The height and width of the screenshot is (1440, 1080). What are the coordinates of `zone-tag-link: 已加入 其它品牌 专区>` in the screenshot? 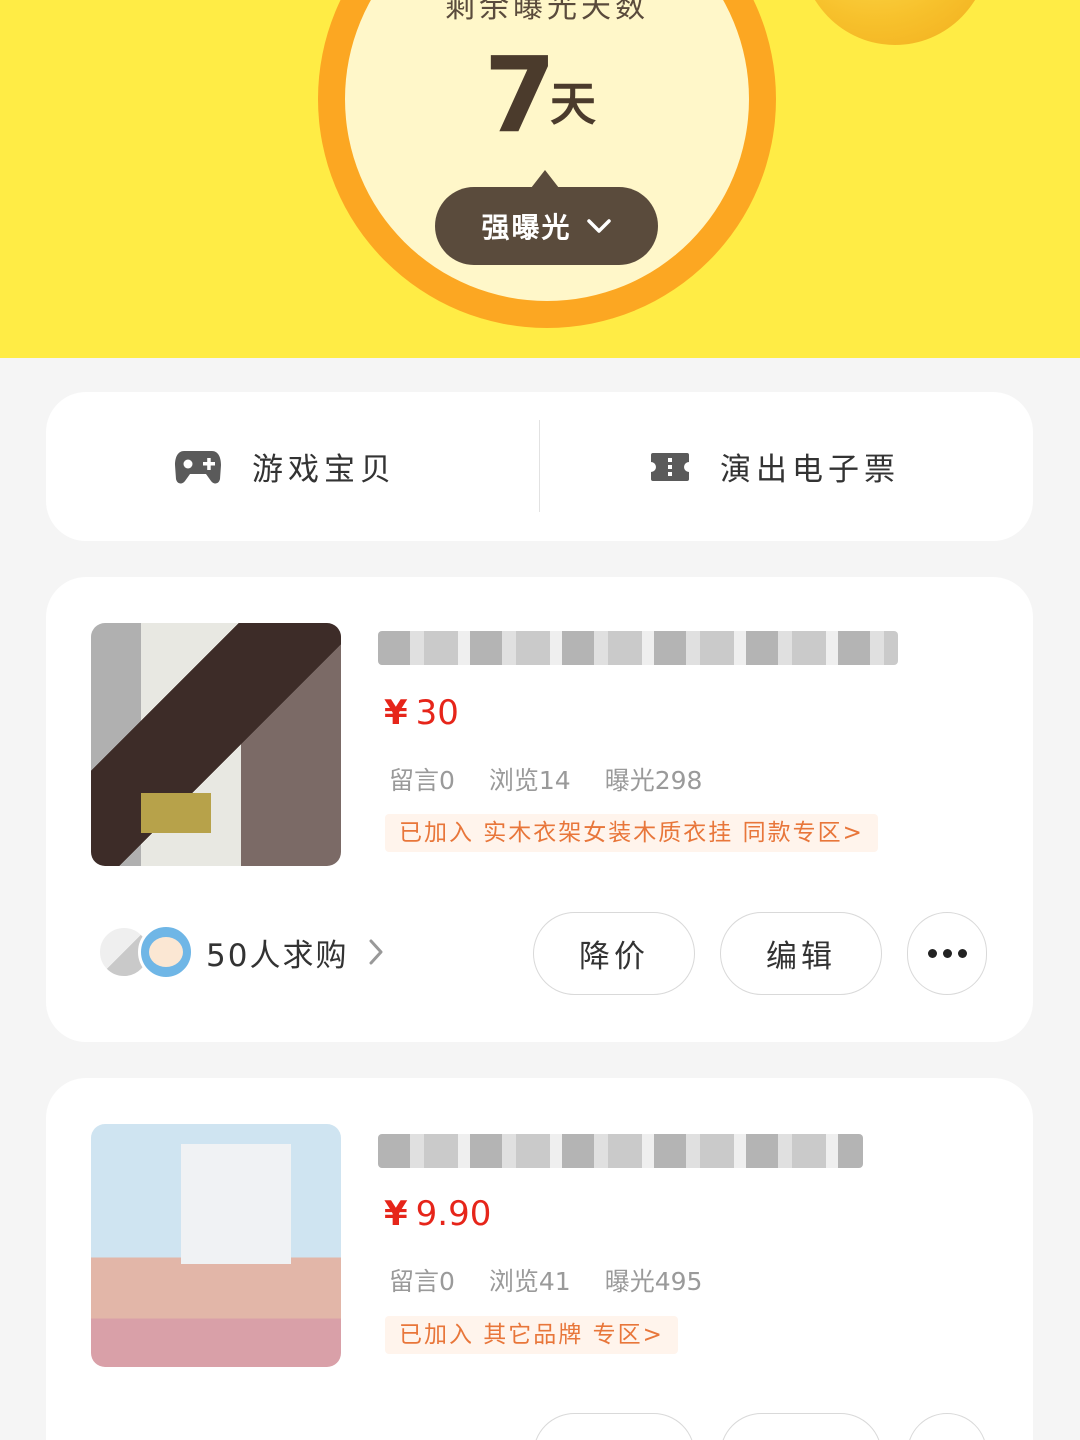 It's located at (531, 1335).